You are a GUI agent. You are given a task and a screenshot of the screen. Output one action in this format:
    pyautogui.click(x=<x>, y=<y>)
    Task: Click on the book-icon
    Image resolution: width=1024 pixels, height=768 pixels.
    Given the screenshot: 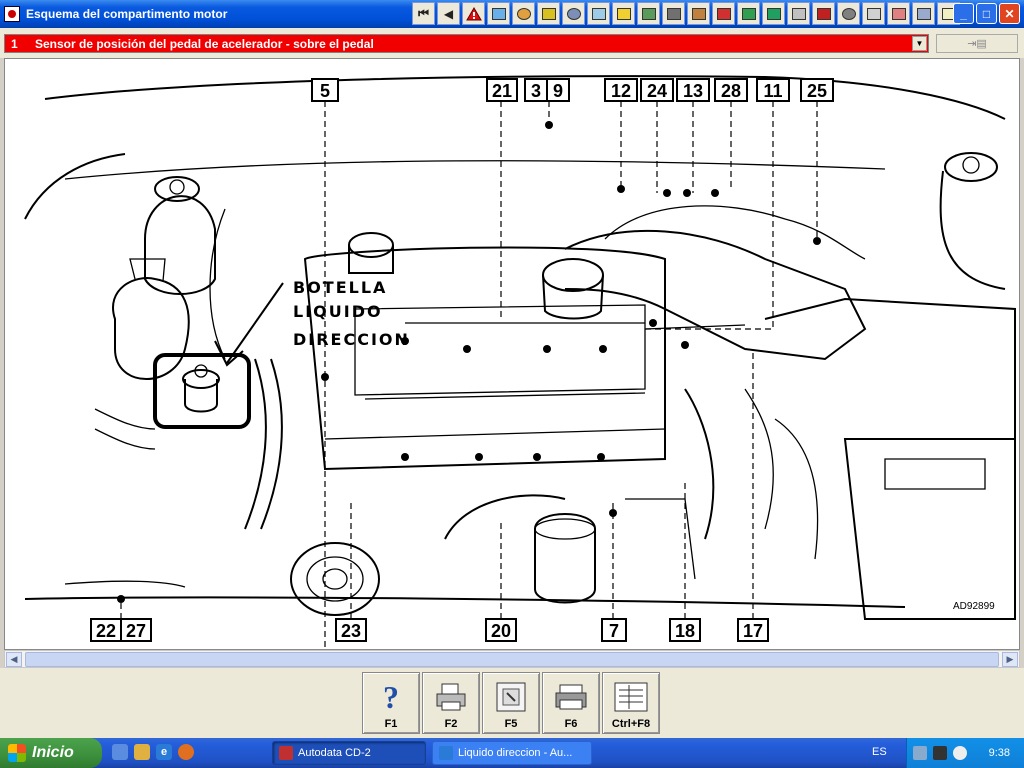 What is the action you would take?
    pyautogui.click(x=773, y=13)
    